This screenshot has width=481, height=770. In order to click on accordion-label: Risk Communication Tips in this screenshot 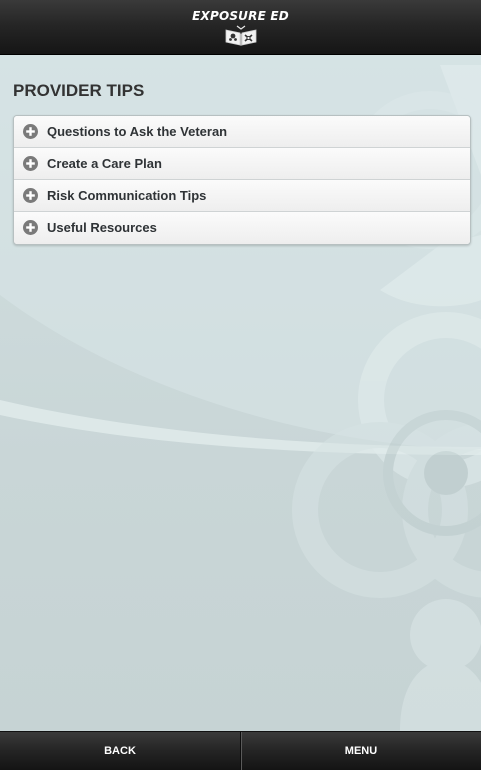, I will do `click(127, 195)`.